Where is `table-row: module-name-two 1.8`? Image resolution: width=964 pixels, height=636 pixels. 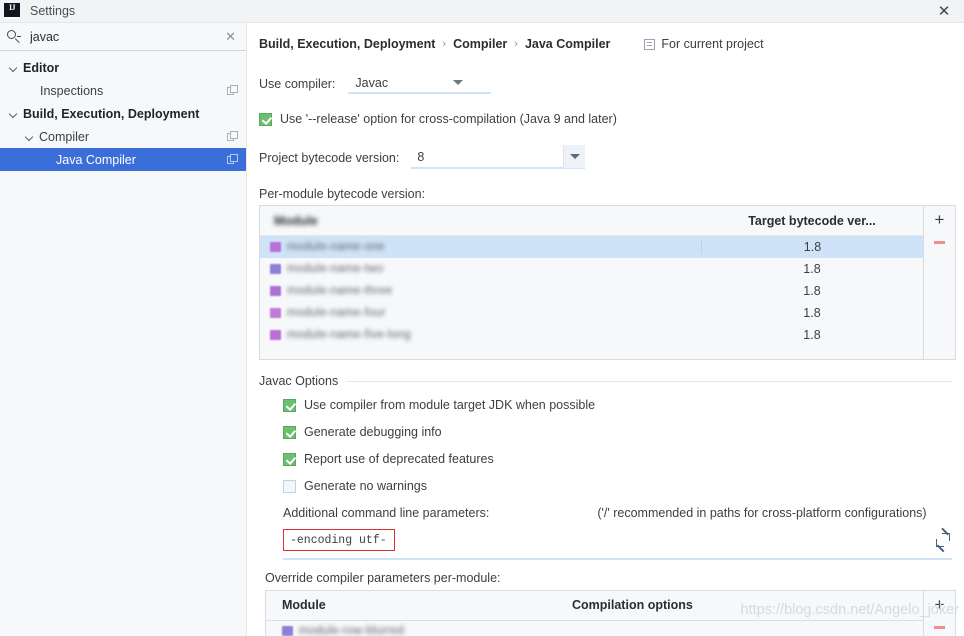 table-row: module-name-two 1.8 is located at coordinates (591, 269).